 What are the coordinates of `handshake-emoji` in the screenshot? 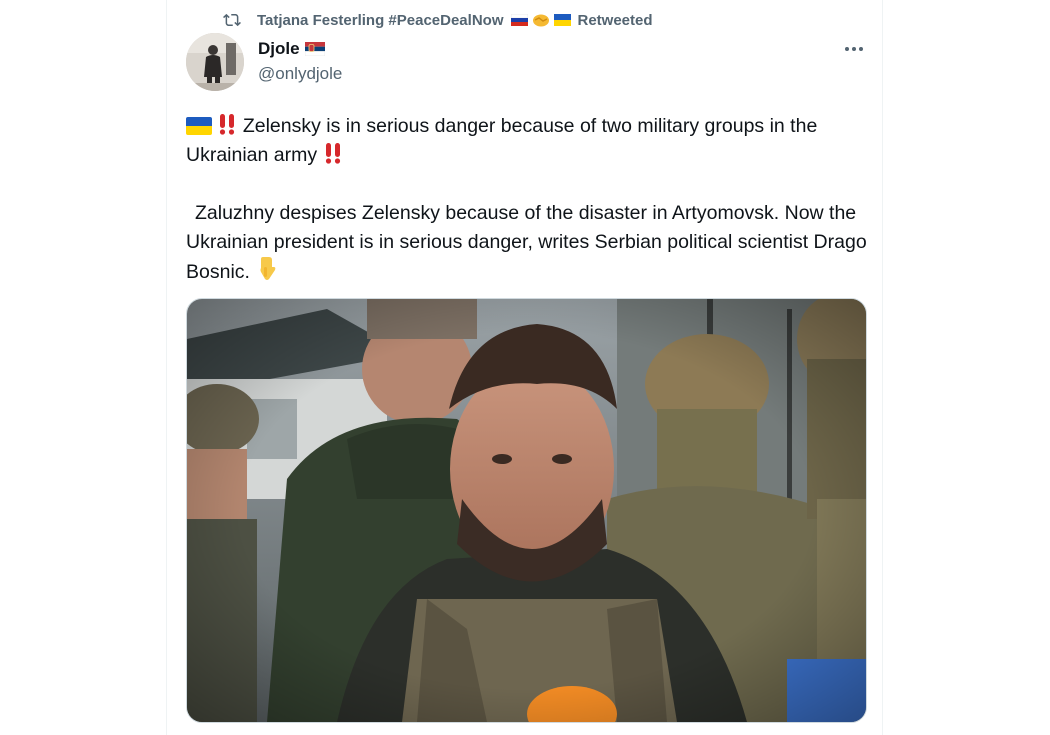 It's located at (541, 20).